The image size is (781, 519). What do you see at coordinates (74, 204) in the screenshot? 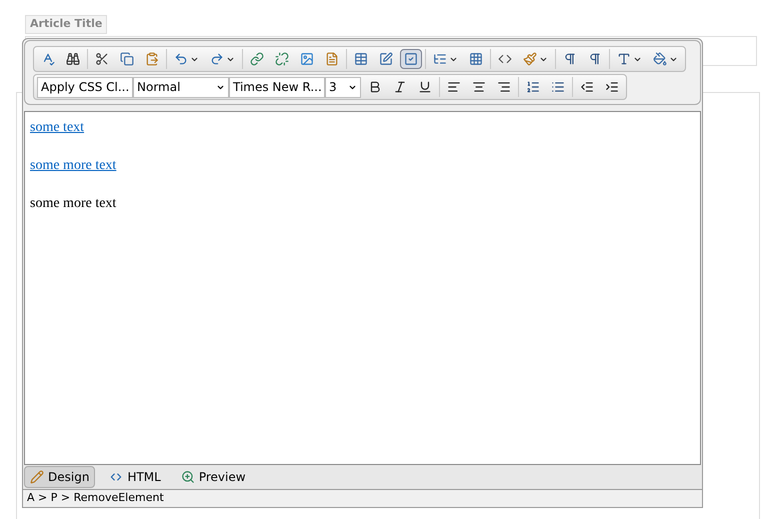
I see `paragraph: some more text` at bounding box center [74, 204].